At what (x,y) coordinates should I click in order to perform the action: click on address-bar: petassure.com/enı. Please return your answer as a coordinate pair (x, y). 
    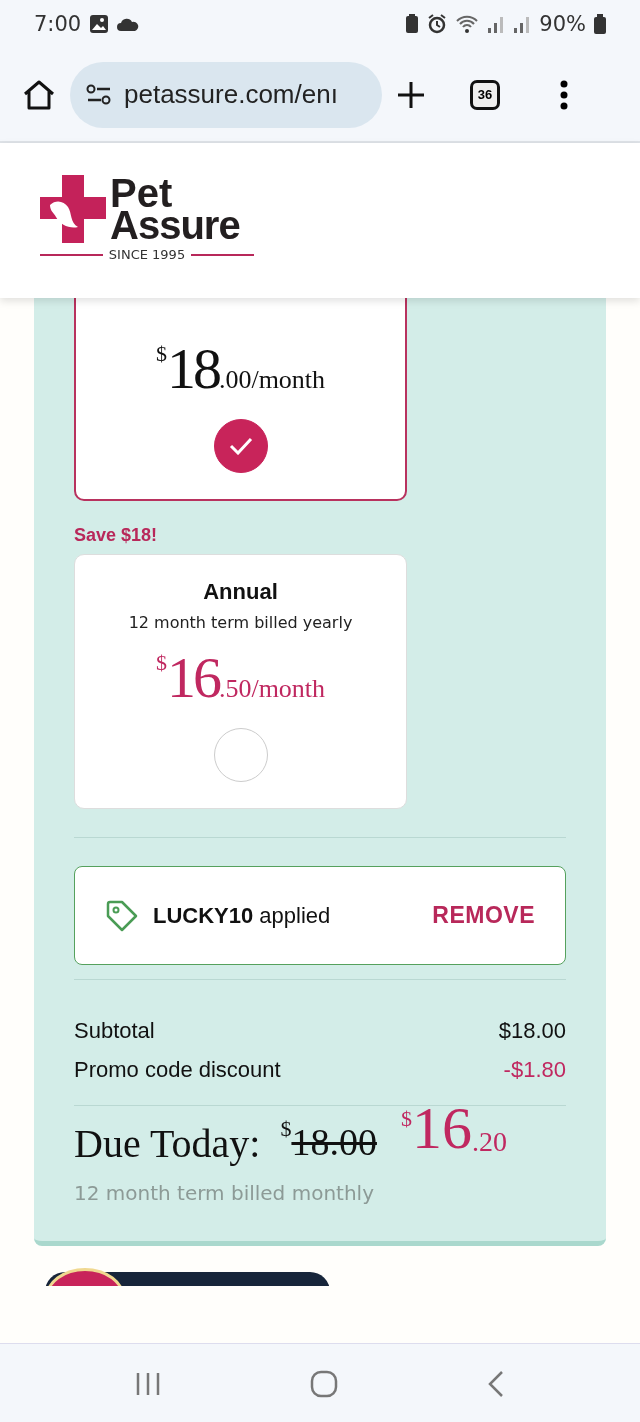
    Looking at the image, I should click on (226, 94).